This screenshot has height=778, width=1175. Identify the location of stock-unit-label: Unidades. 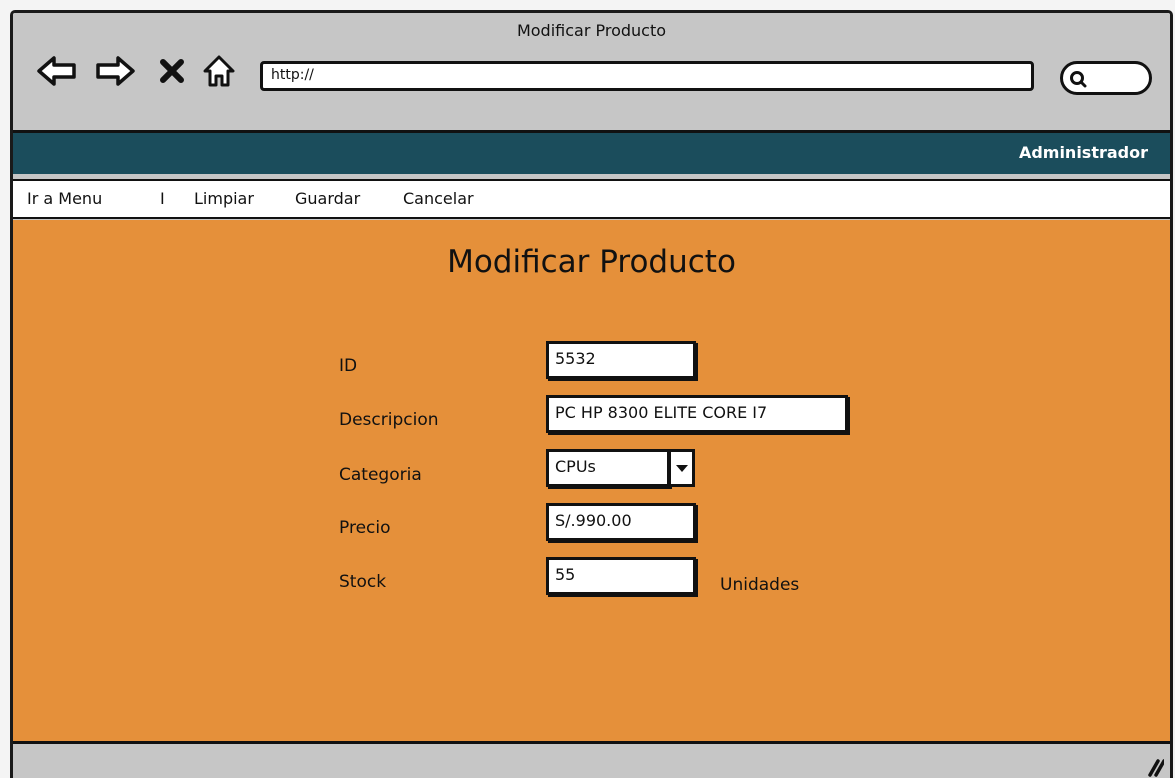
(760, 585).